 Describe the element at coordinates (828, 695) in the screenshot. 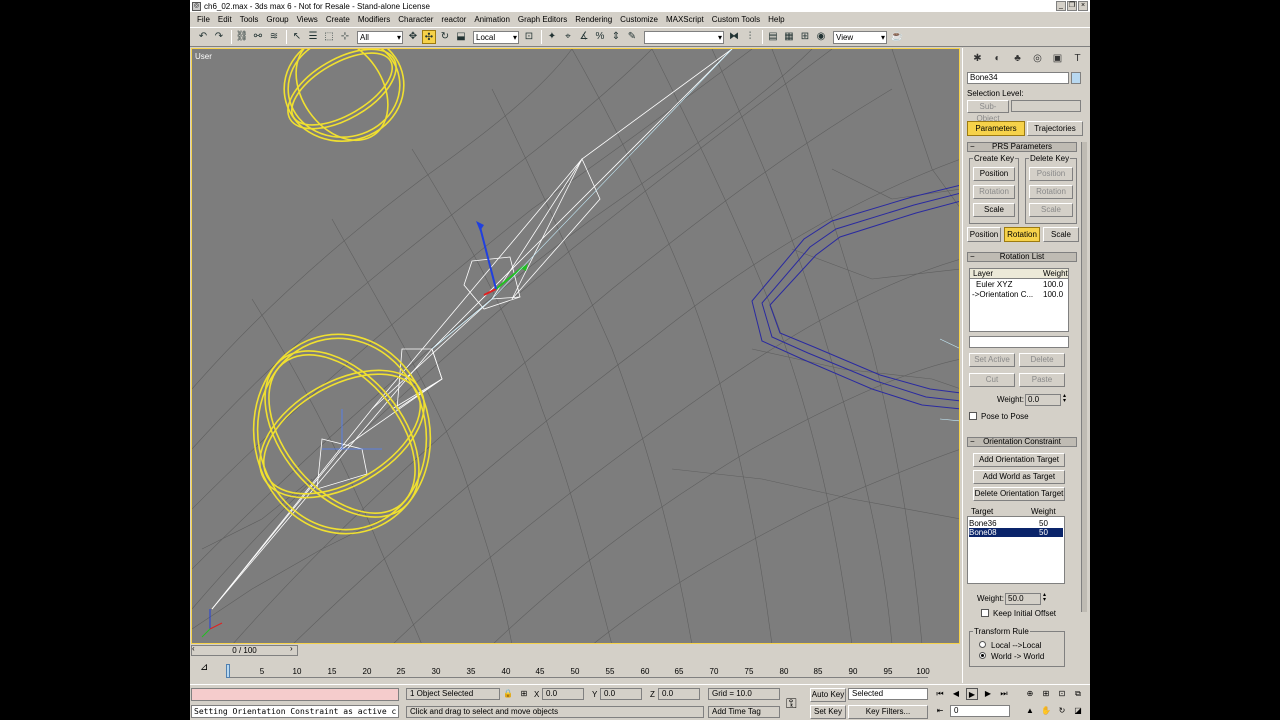

I see `auto-key-button: Auto Key` at that location.